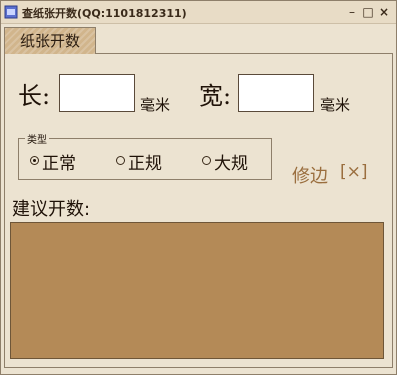 Image resolution: width=397 pixels, height=375 pixels. Describe the element at coordinates (97, 93) in the screenshot. I see `length-input` at that location.